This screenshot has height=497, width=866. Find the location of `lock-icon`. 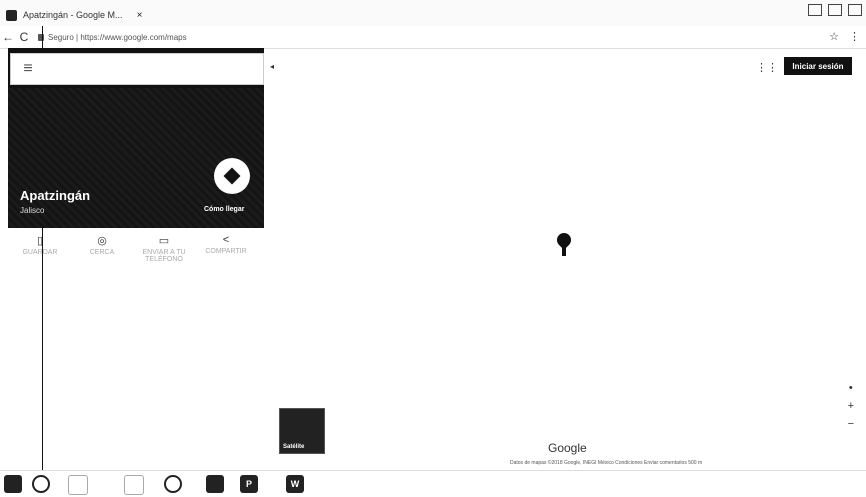

lock-icon is located at coordinates (41, 37).